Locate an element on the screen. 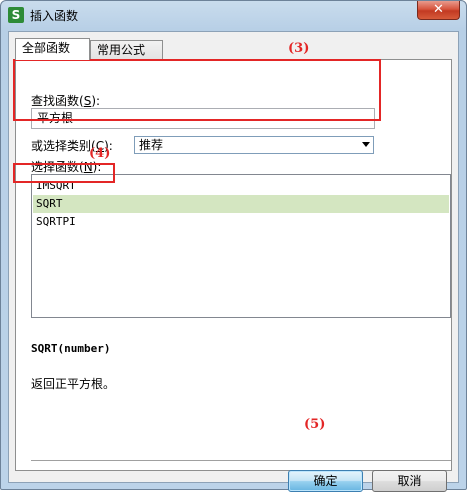 The width and height of the screenshot is (467, 492). annotation-box-search is located at coordinates (197, 90).